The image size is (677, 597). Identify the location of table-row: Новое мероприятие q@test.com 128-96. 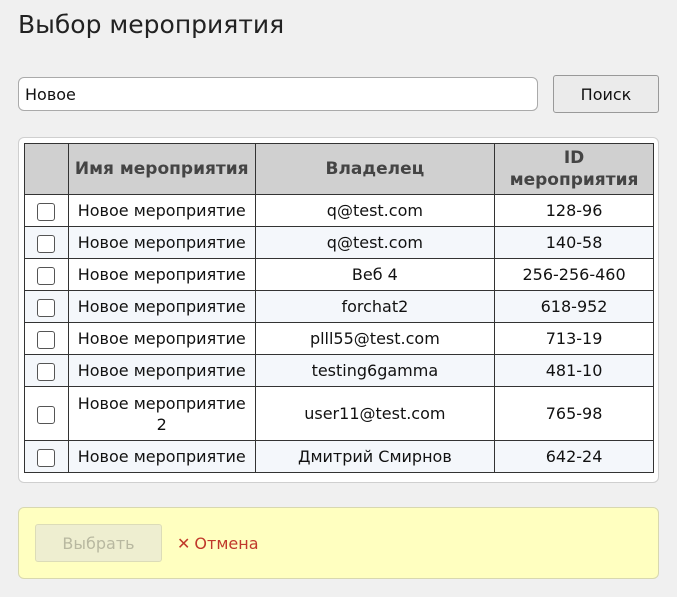
(339, 210).